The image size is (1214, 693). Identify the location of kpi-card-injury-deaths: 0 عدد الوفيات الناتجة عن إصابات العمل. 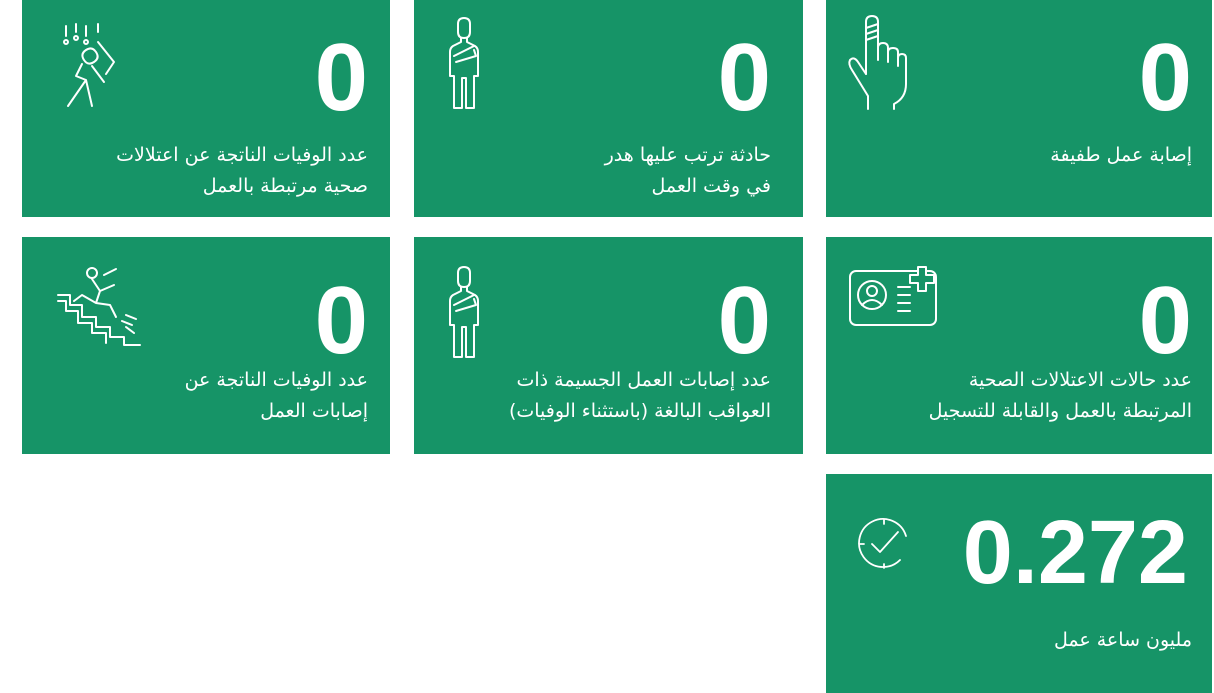
(206, 345).